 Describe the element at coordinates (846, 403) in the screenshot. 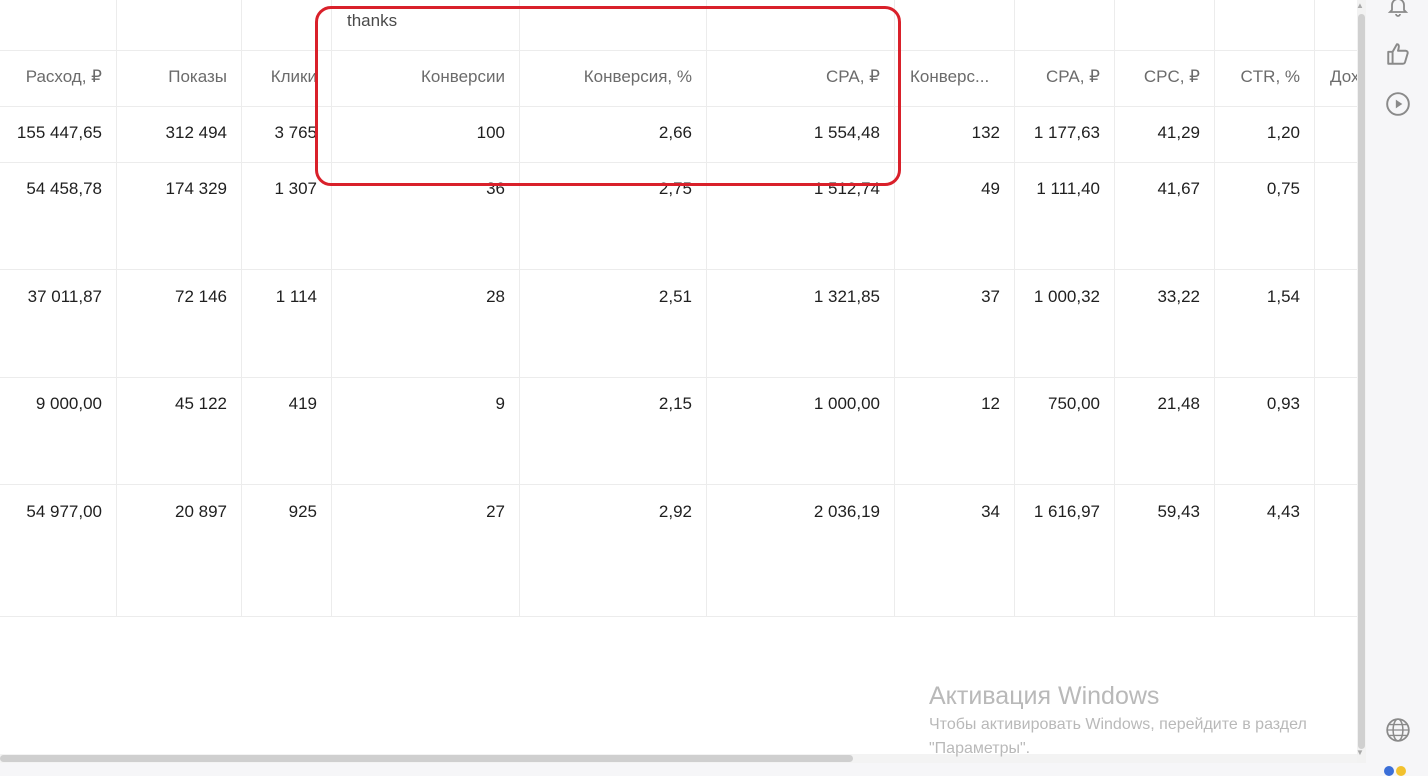

I see `table-cell: 1 000,00` at that location.